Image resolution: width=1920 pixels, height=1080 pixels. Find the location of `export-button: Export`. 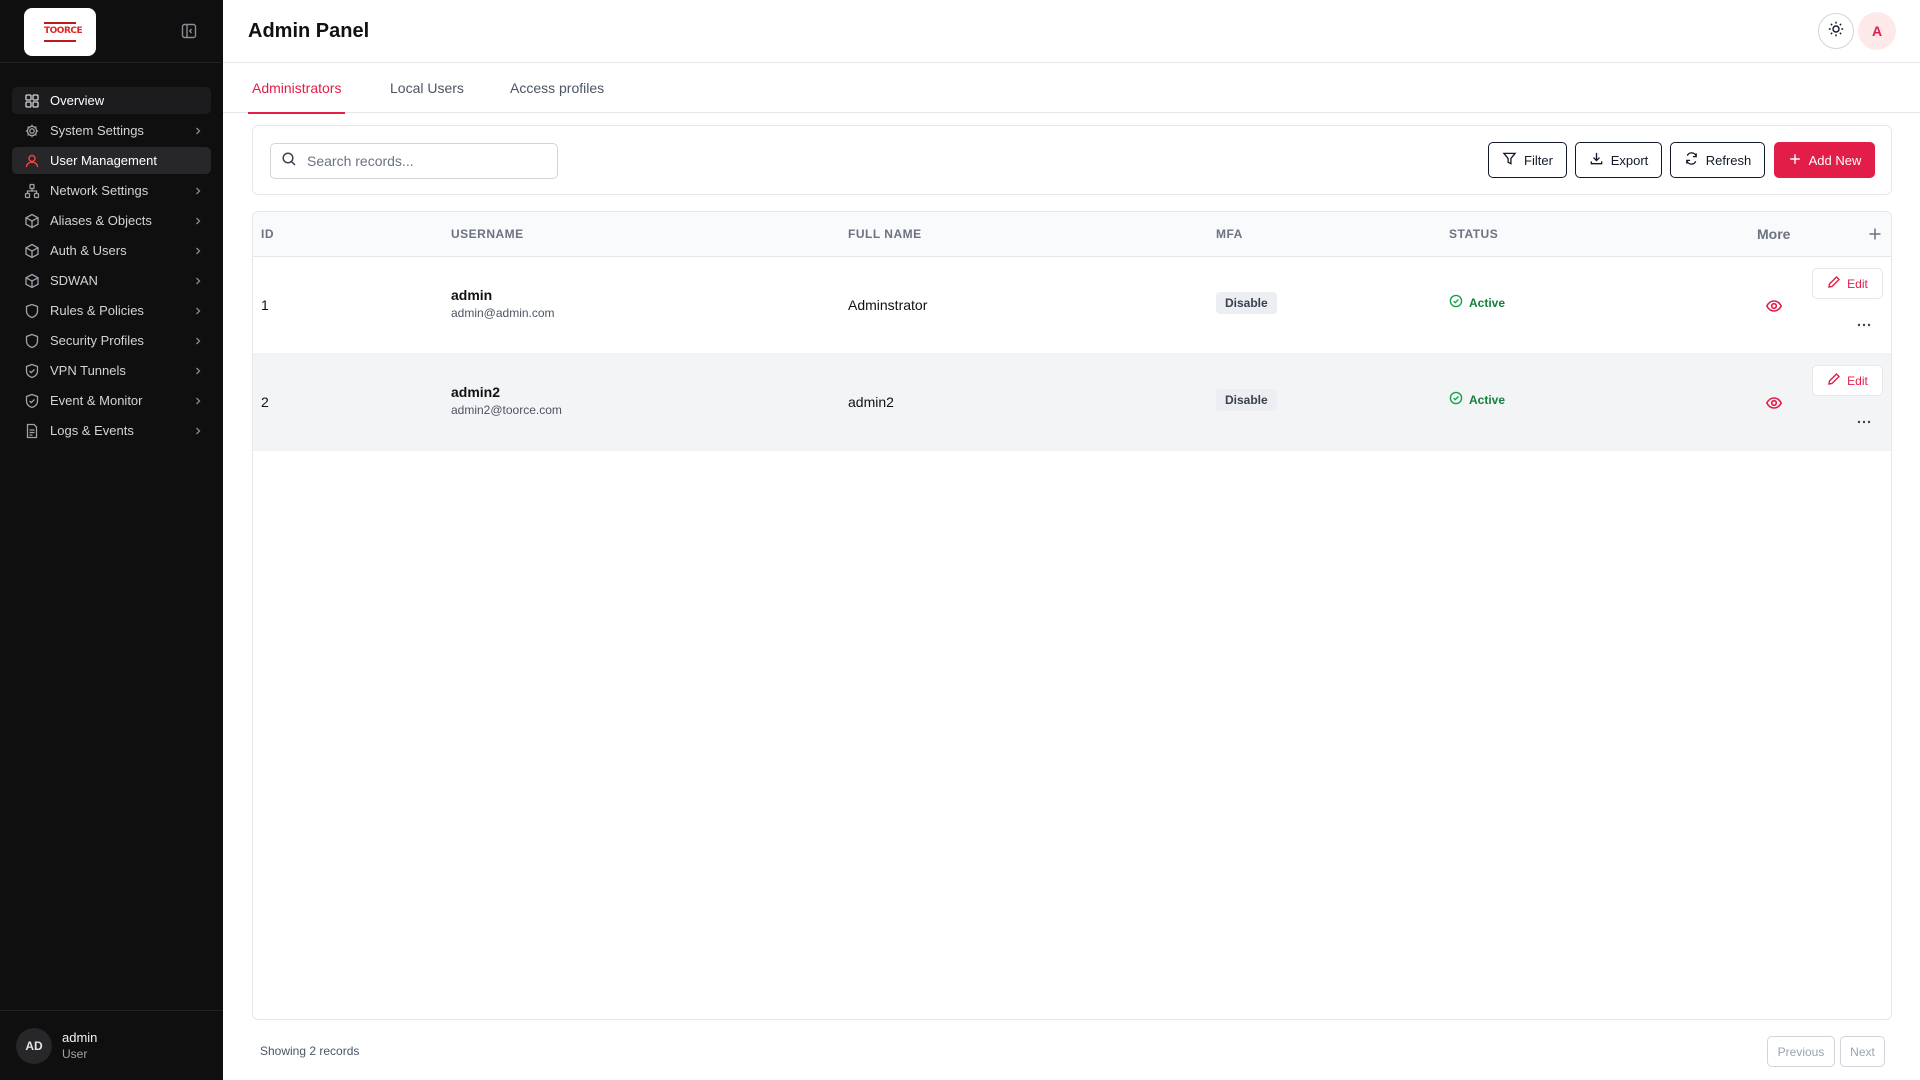

export-button: Export is located at coordinates (1618, 160).